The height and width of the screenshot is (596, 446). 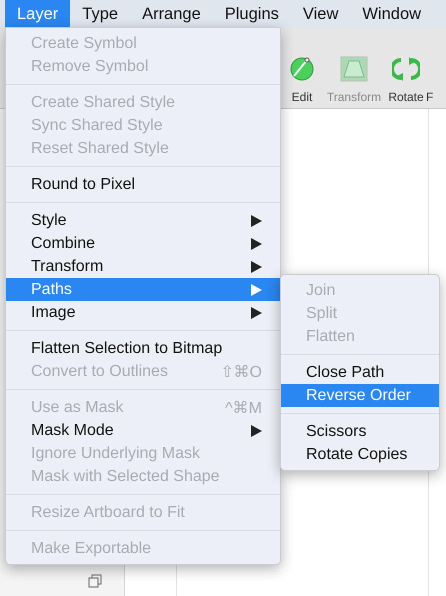 What do you see at coordinates (392, 14) in the screenshot?
I see `menu-bar-item: Window` at bounding box center [392, 14].